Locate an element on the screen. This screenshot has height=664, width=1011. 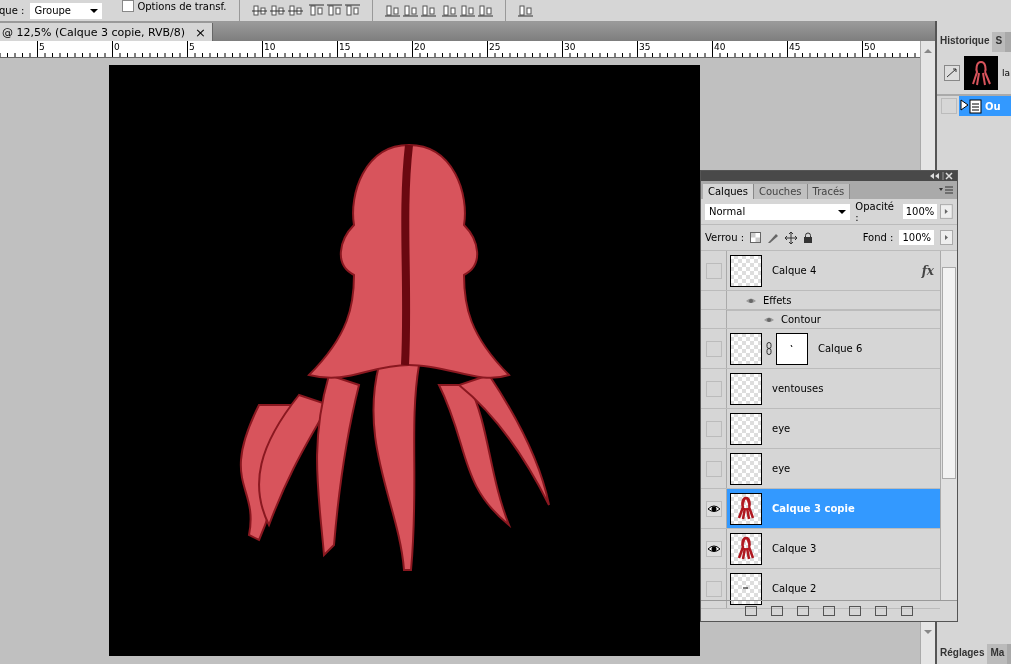
ruler-label: 0 is located at coordinates (117, 47).